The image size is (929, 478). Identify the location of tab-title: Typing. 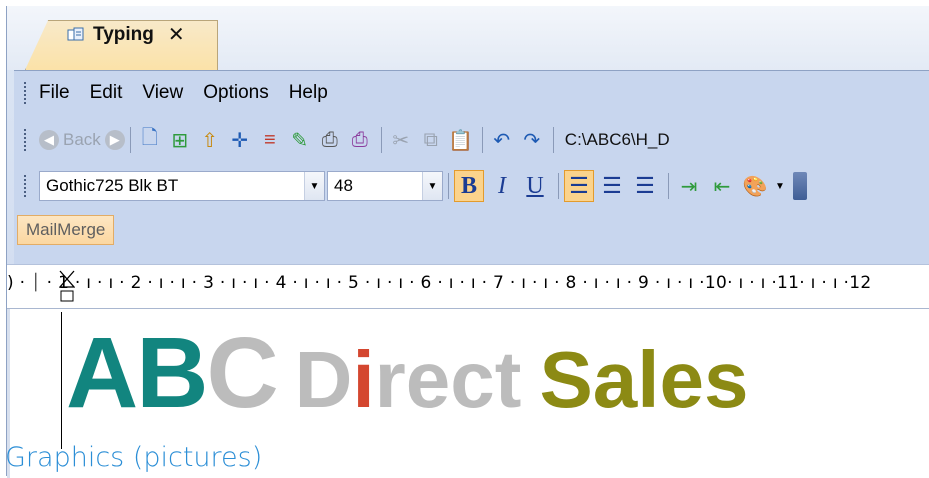
(123, 34).